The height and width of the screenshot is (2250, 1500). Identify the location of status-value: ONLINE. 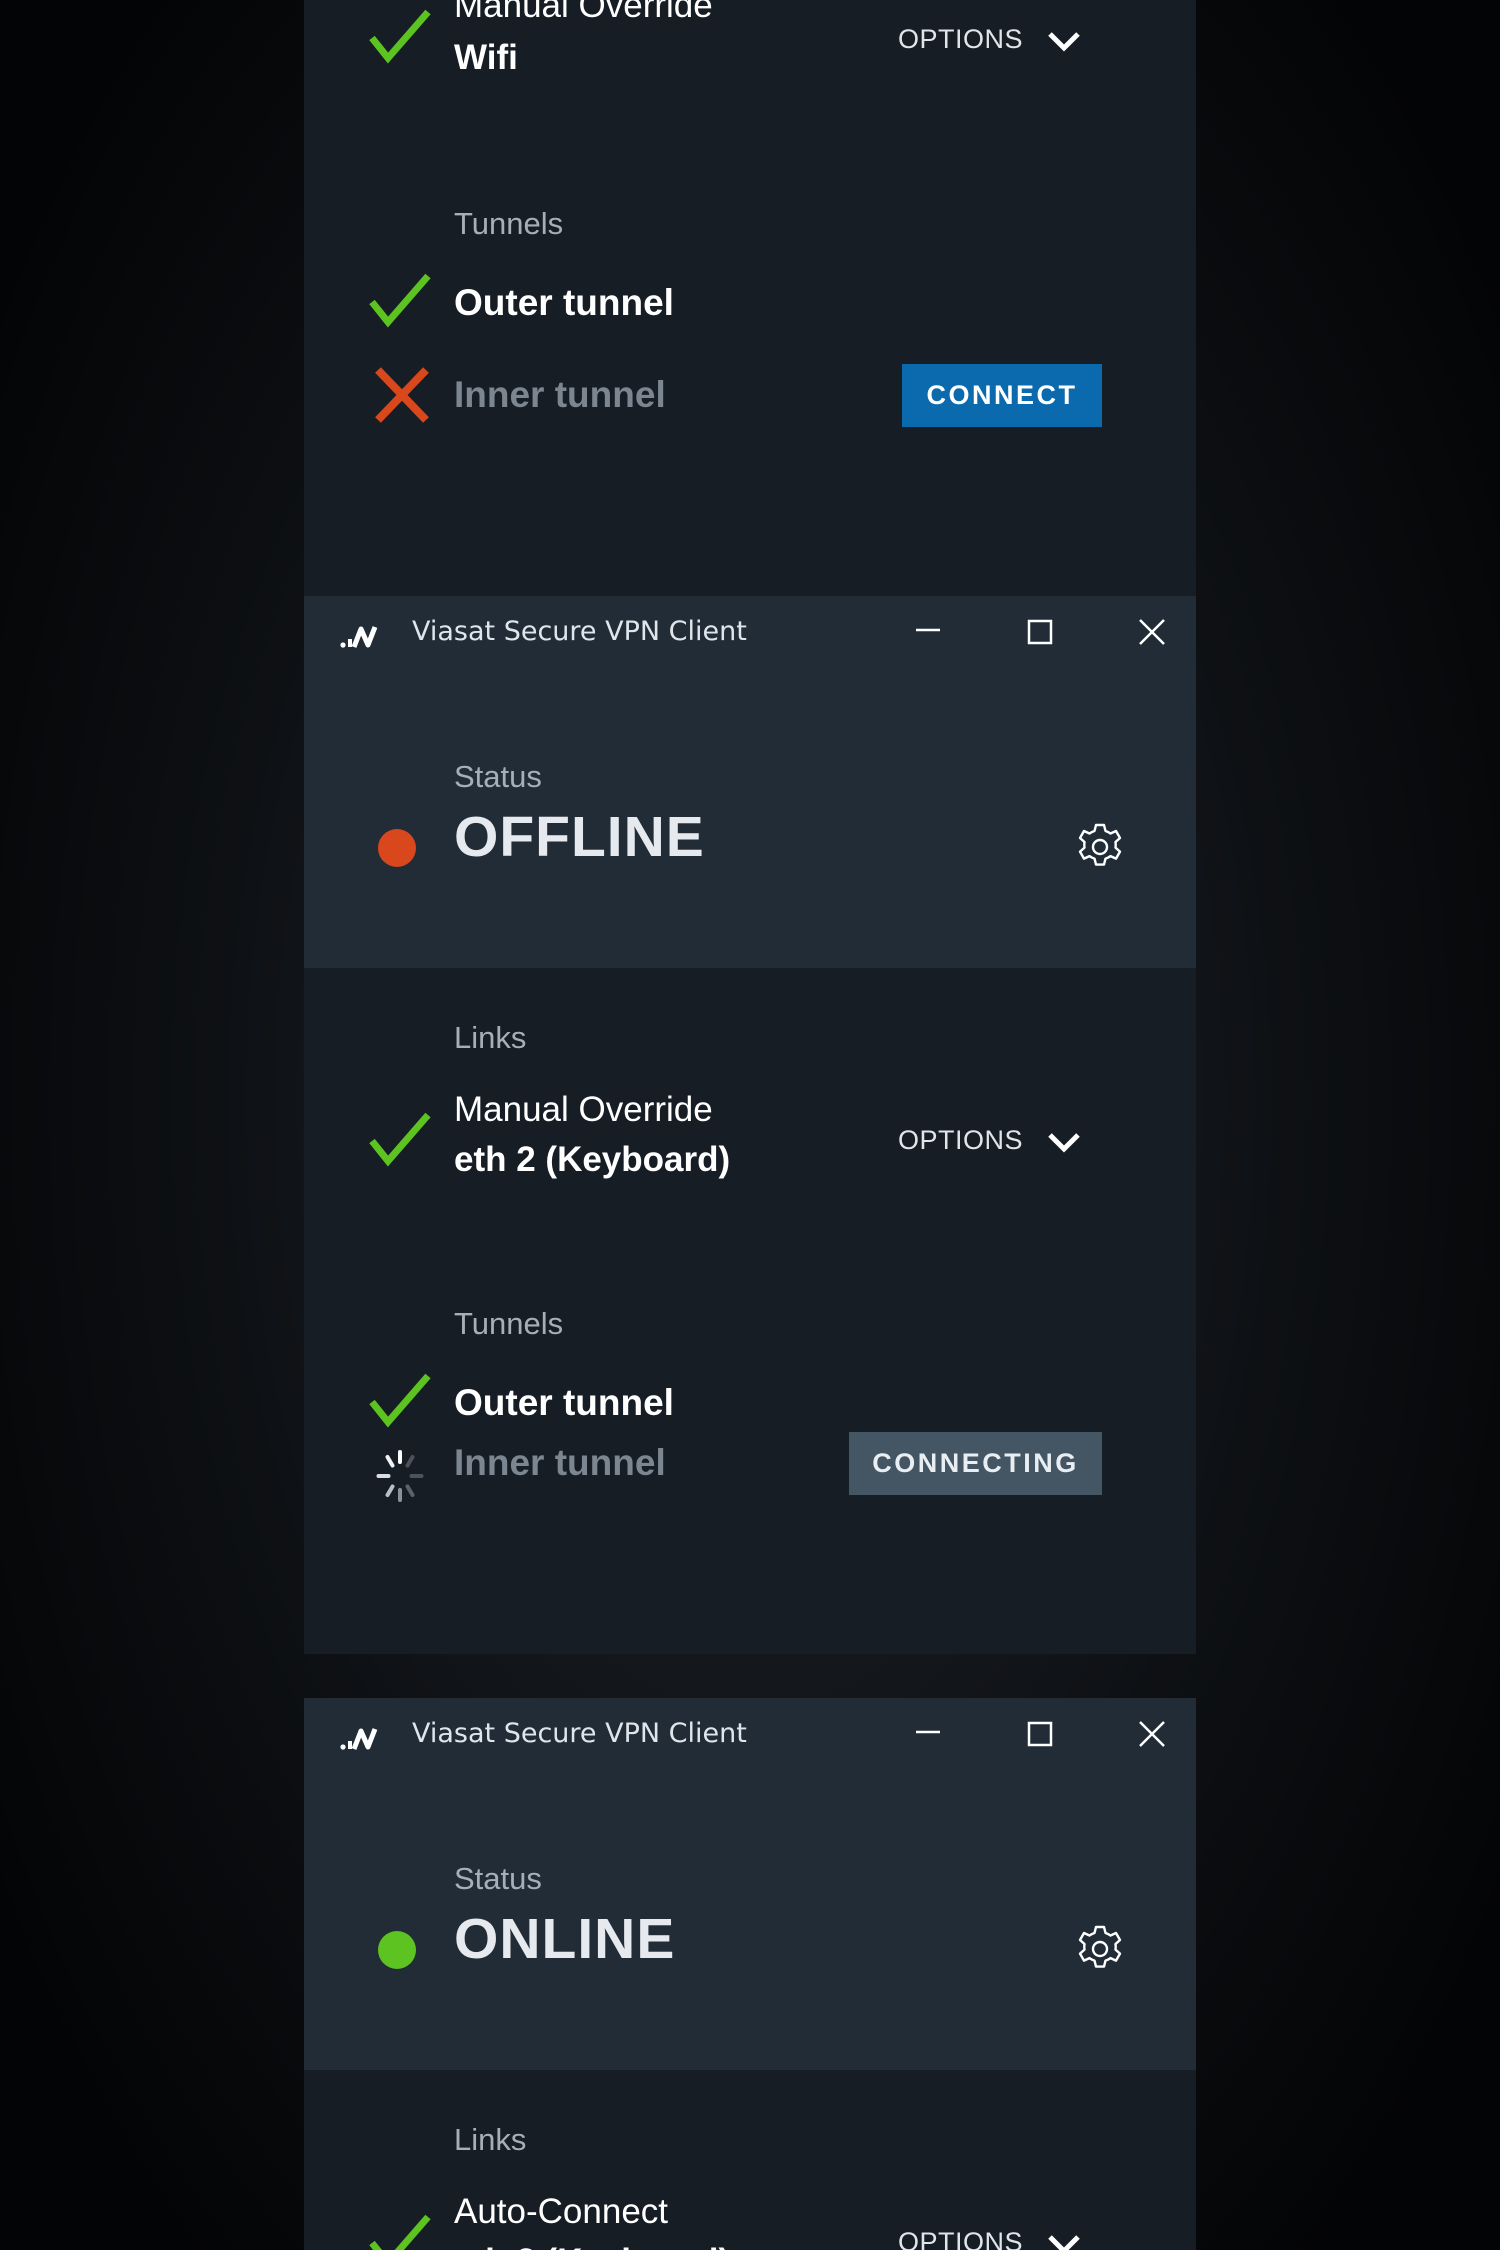
(565, 1939).